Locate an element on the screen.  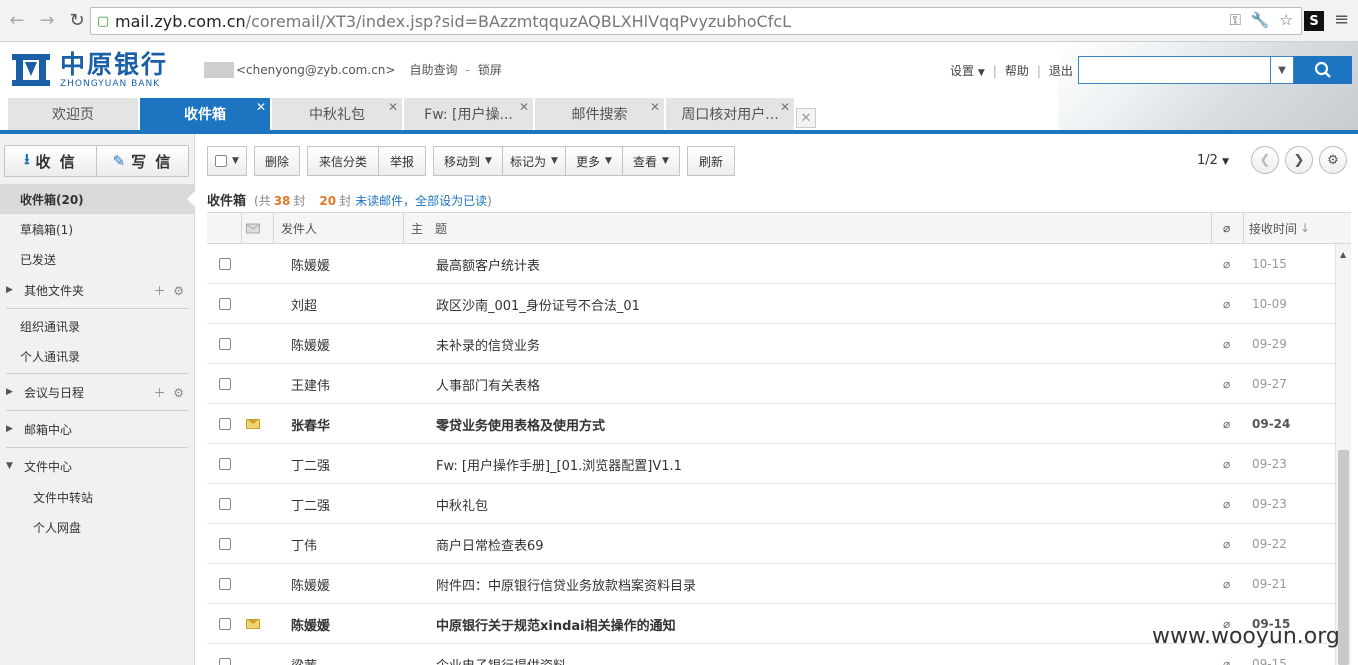
sidebar-item-mailbox-center: ▶ 邮箱中心 is located at coordinates (97, 429).